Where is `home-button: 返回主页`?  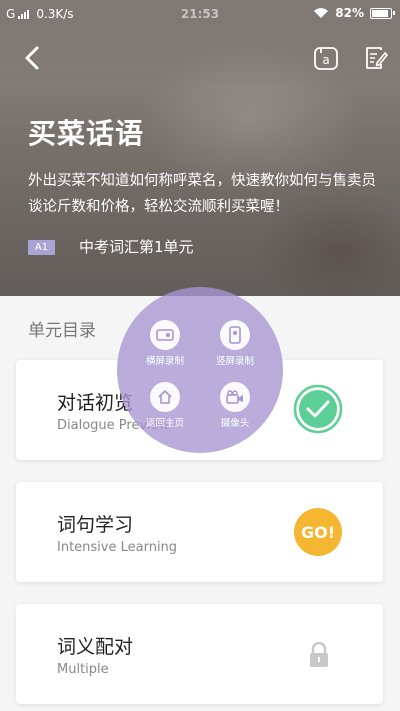
home-button: 返回主页 is located at coordinates (165, 405).